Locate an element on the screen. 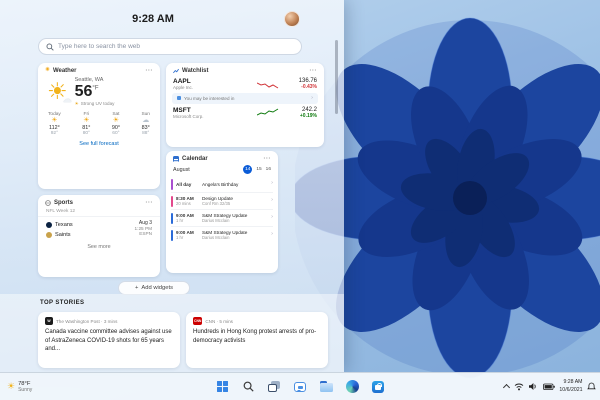  see-more-link: See more is located at coordinates (99, 247).